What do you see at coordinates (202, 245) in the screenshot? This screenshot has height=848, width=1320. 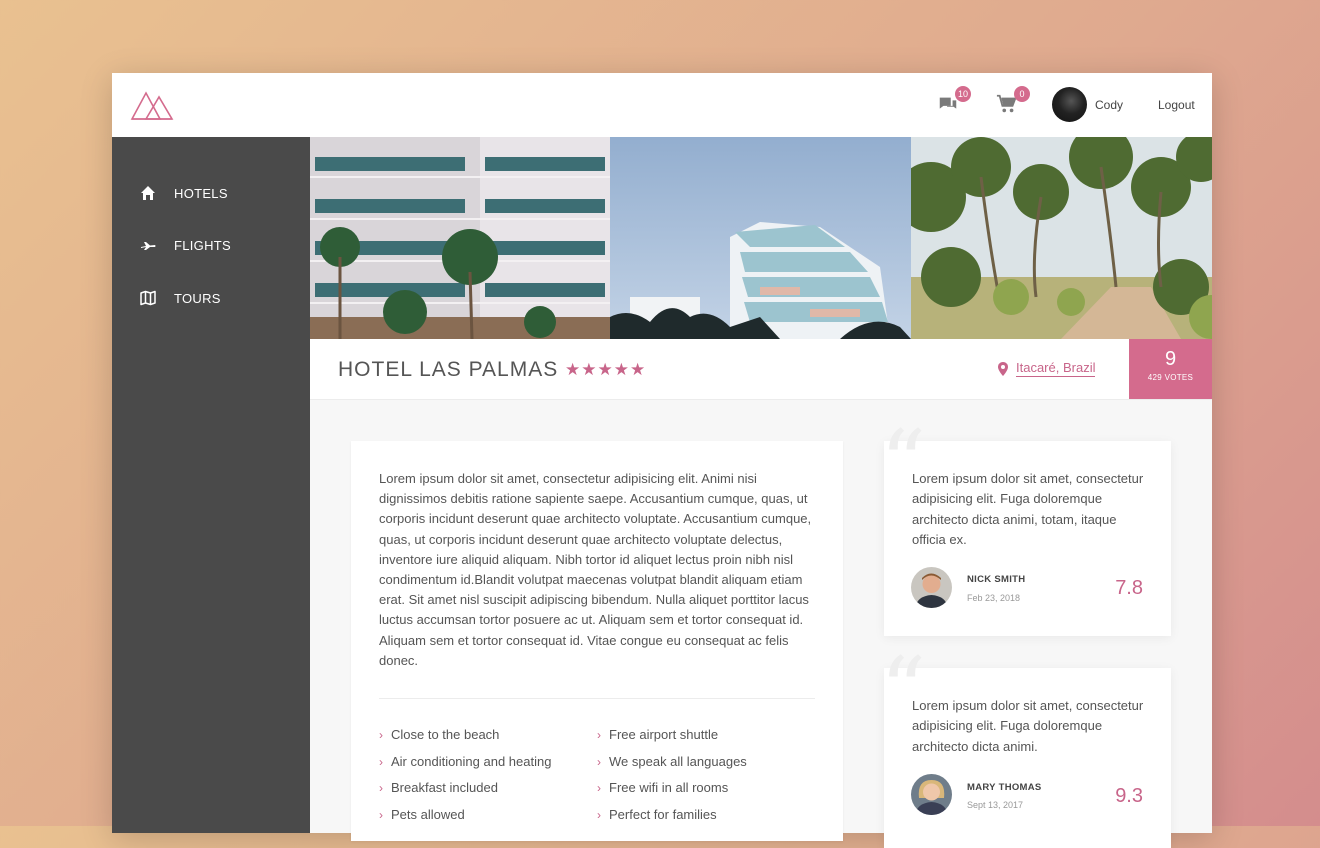 I see `sidebar-item-label: FLIGHTS` at bounding box center [202, 245].